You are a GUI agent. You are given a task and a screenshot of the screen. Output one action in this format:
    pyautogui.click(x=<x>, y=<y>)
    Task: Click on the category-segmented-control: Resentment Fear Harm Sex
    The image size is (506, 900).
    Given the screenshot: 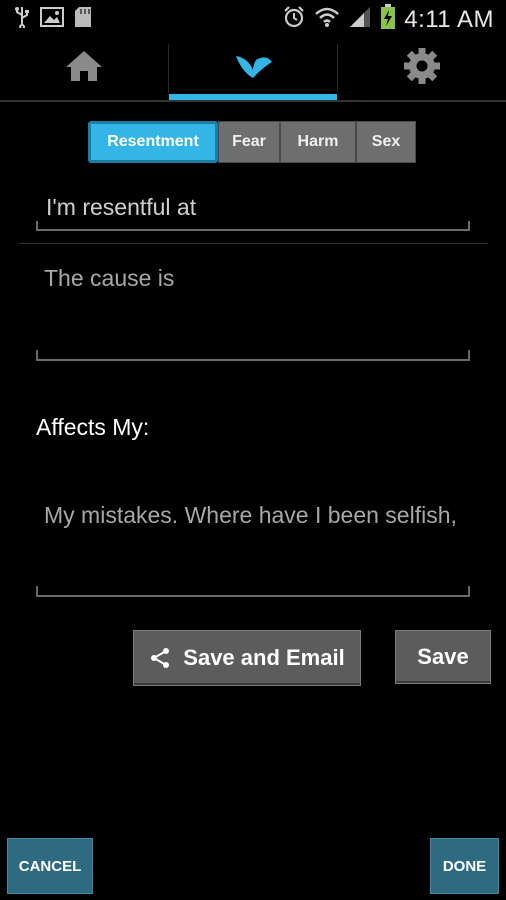 What is the action you would take?
    pyautogui.click(x=252, y=142)
    